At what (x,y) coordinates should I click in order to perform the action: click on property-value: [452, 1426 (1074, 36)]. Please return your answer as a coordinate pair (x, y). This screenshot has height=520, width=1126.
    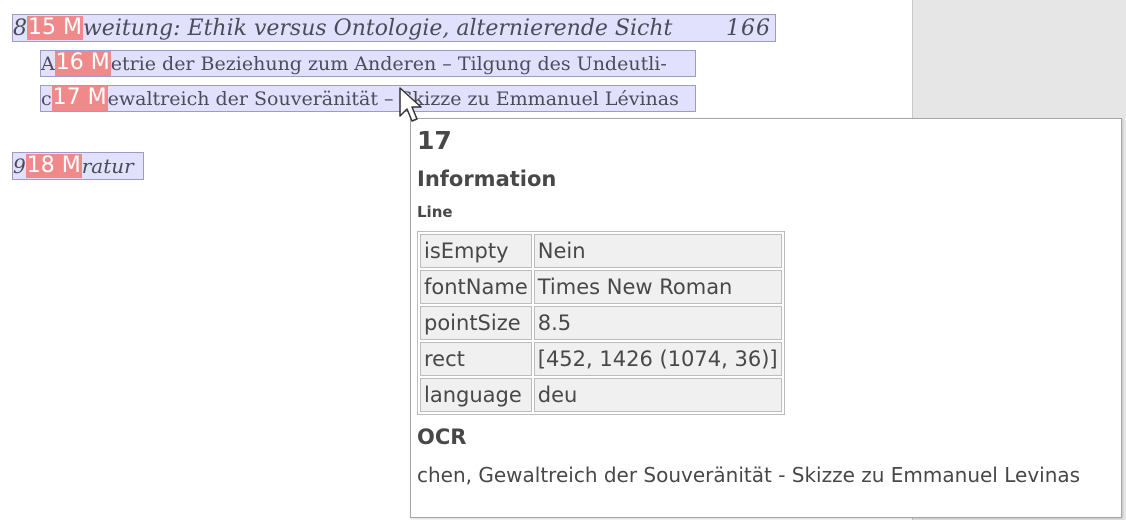
    Looking at the image, I should click on (657, 359).